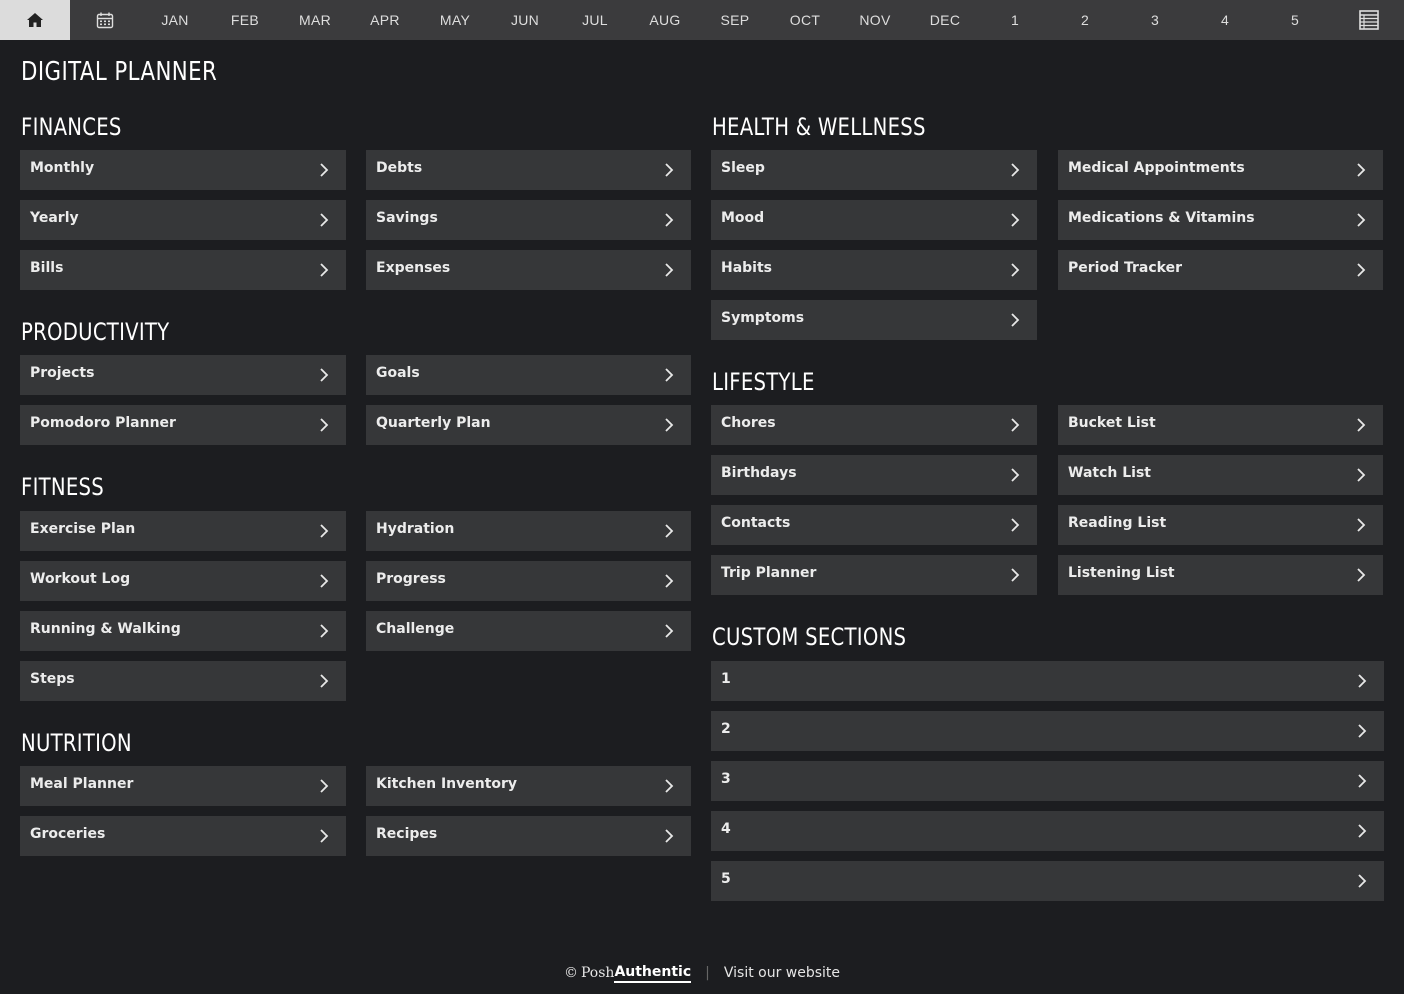  Describe the element at coordinates (71, 127) in the screenshot. I see `section-title-finances: FINANCES` at that location.